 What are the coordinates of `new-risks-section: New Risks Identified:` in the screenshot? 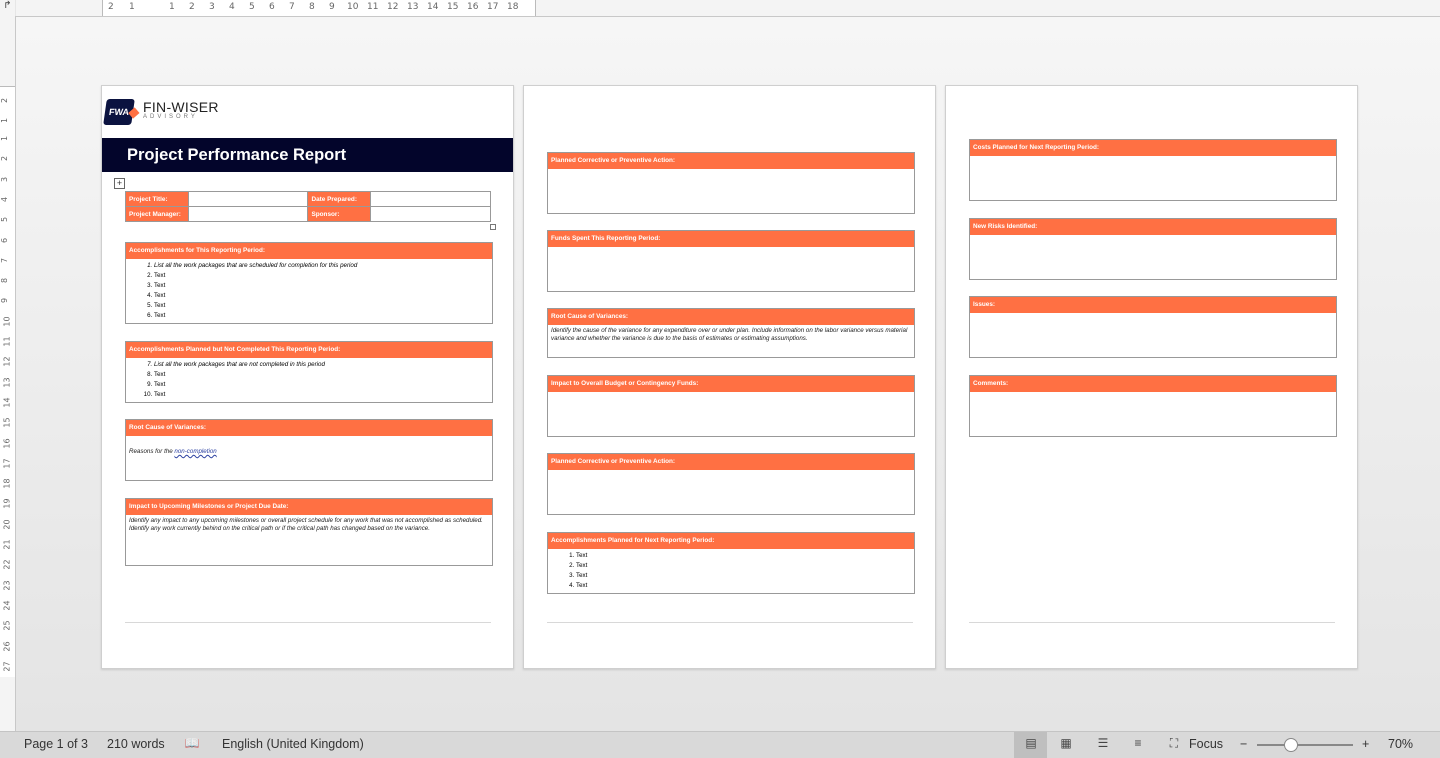 It's located at (1153, 249).